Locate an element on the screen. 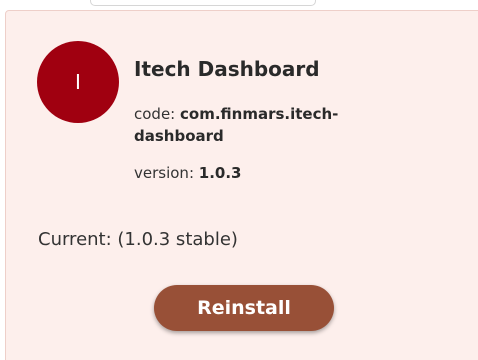 This screenshot has height=360, width=478. avatar-letter: I is located at coordinates (78, 82).